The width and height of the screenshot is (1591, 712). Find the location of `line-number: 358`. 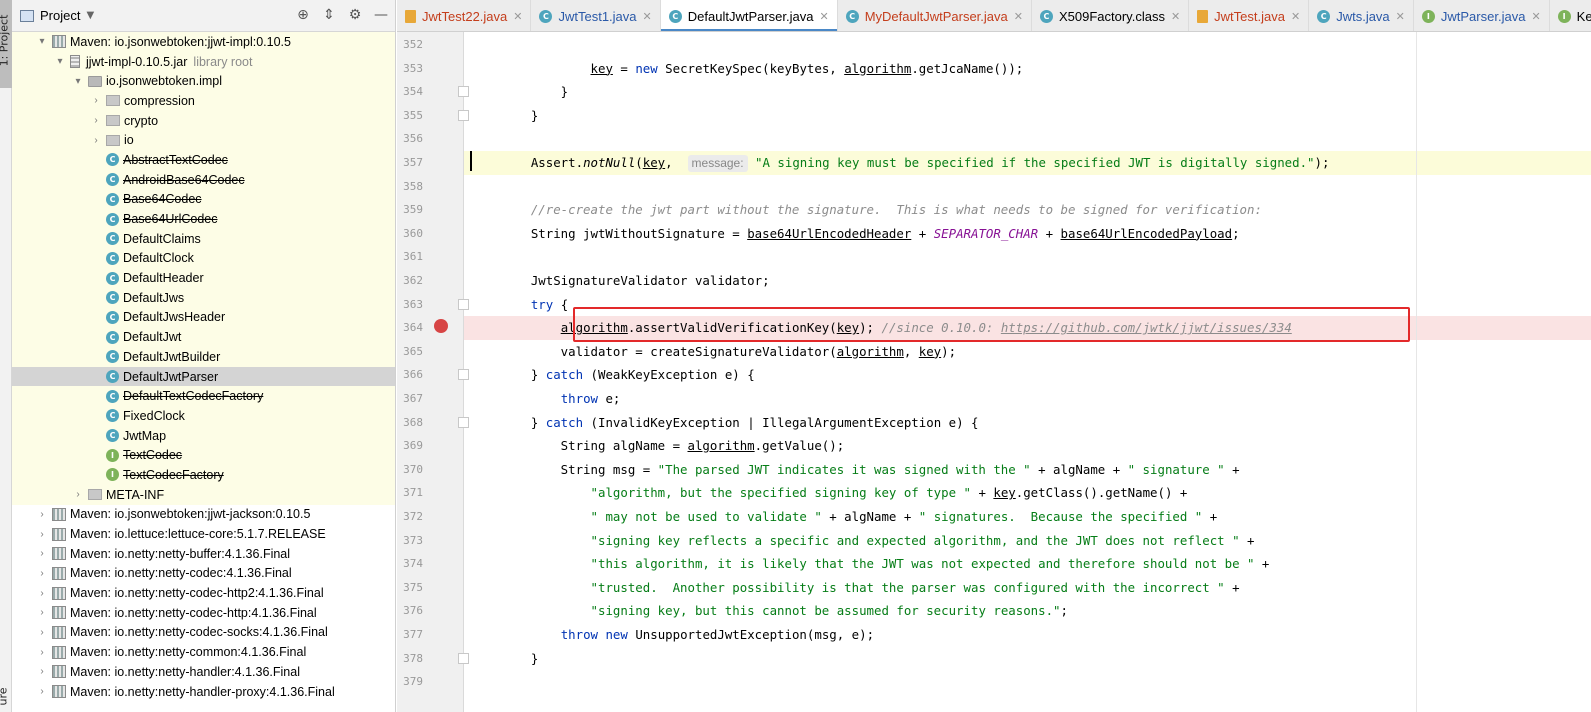

line-number: 358 is located at coordinates (413, 186).